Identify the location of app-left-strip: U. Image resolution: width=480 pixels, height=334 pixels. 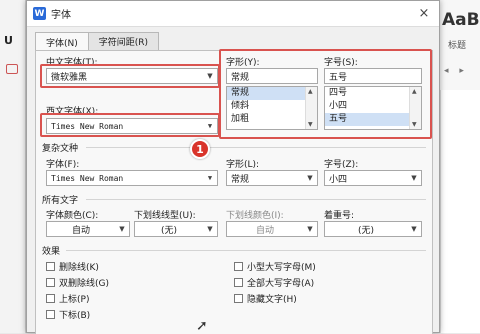
(13, 166).